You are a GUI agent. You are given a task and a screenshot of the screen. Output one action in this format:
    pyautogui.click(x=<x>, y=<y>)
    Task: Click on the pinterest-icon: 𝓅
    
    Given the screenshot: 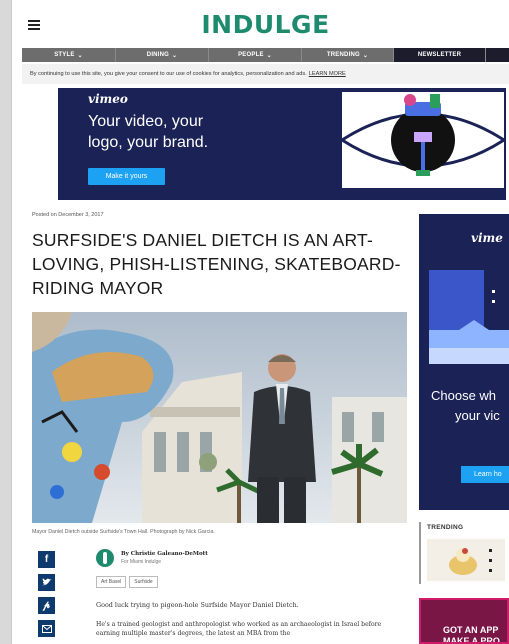 What is the action you would take?
    pyautogui.click(x=46, y=605)
    